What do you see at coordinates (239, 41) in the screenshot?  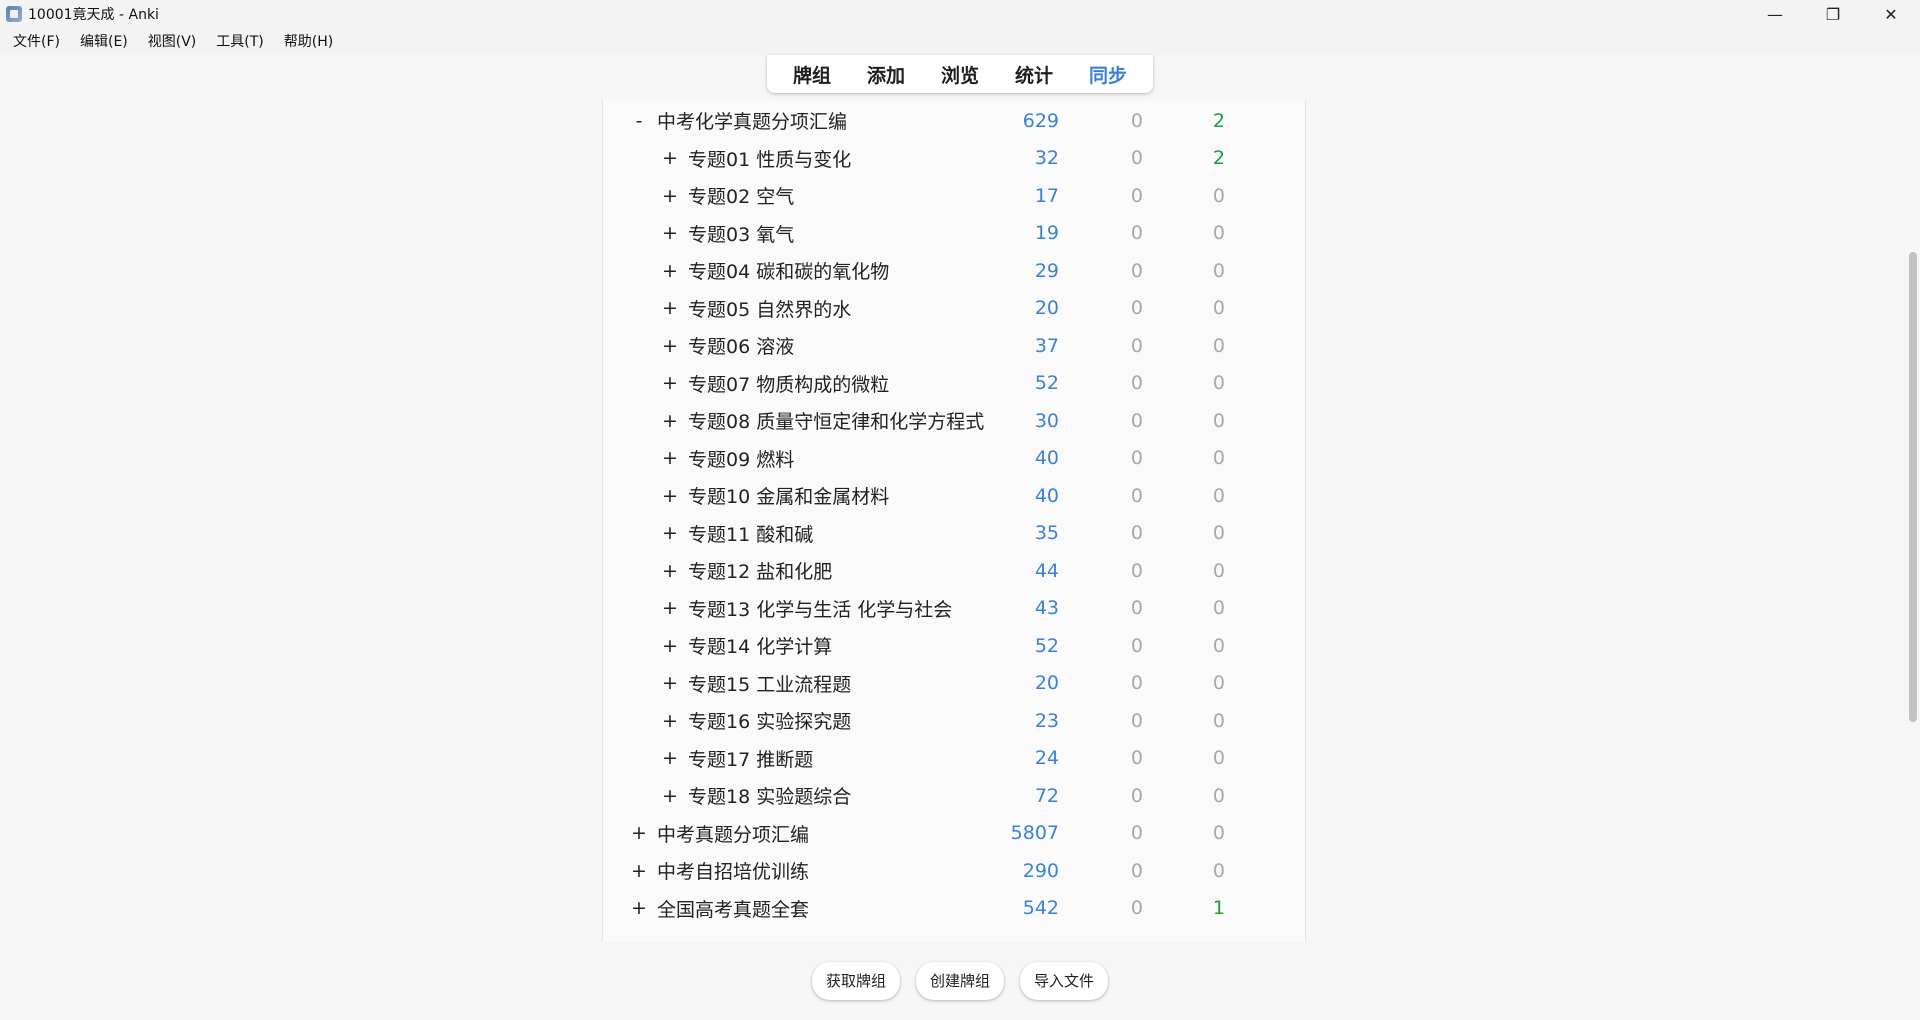 I see `menu-tools: 工具(T)` at bounding box center [239, 41].